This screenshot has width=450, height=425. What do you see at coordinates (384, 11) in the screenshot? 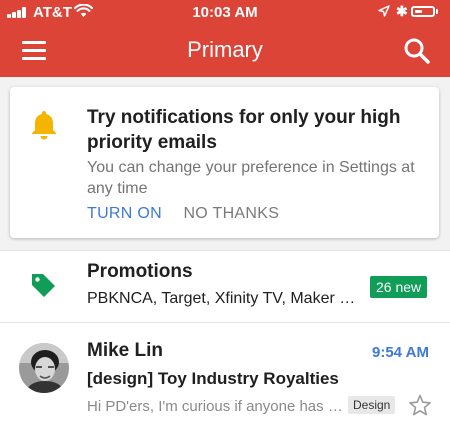
I see `location-arrow-icon` at bounding box center [384, 11].